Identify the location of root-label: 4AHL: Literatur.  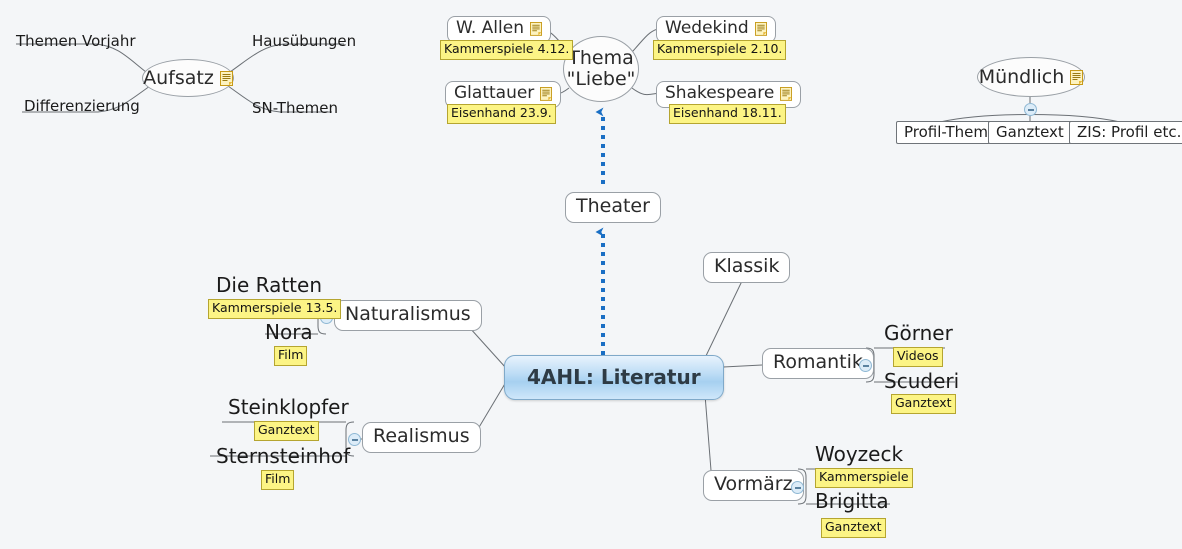
(614, 377).